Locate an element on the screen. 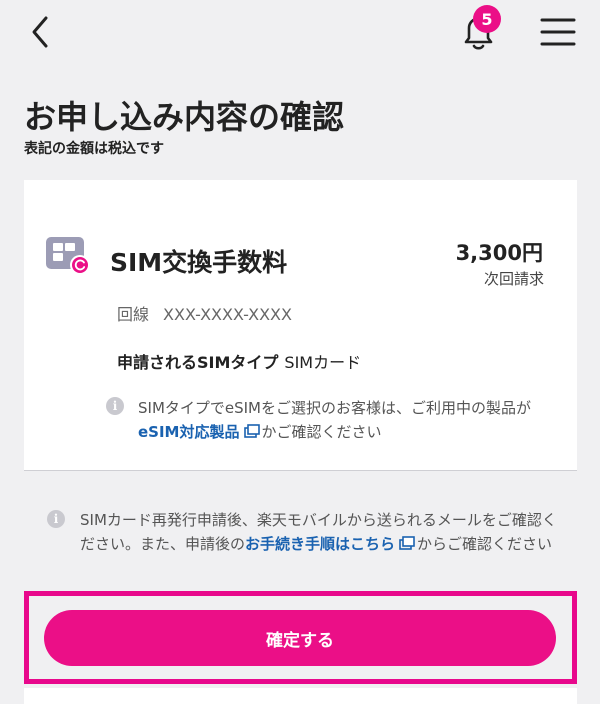  line-number-row: 回線 XXX-XXXX-XXXX is located at coordinates (204, 313).